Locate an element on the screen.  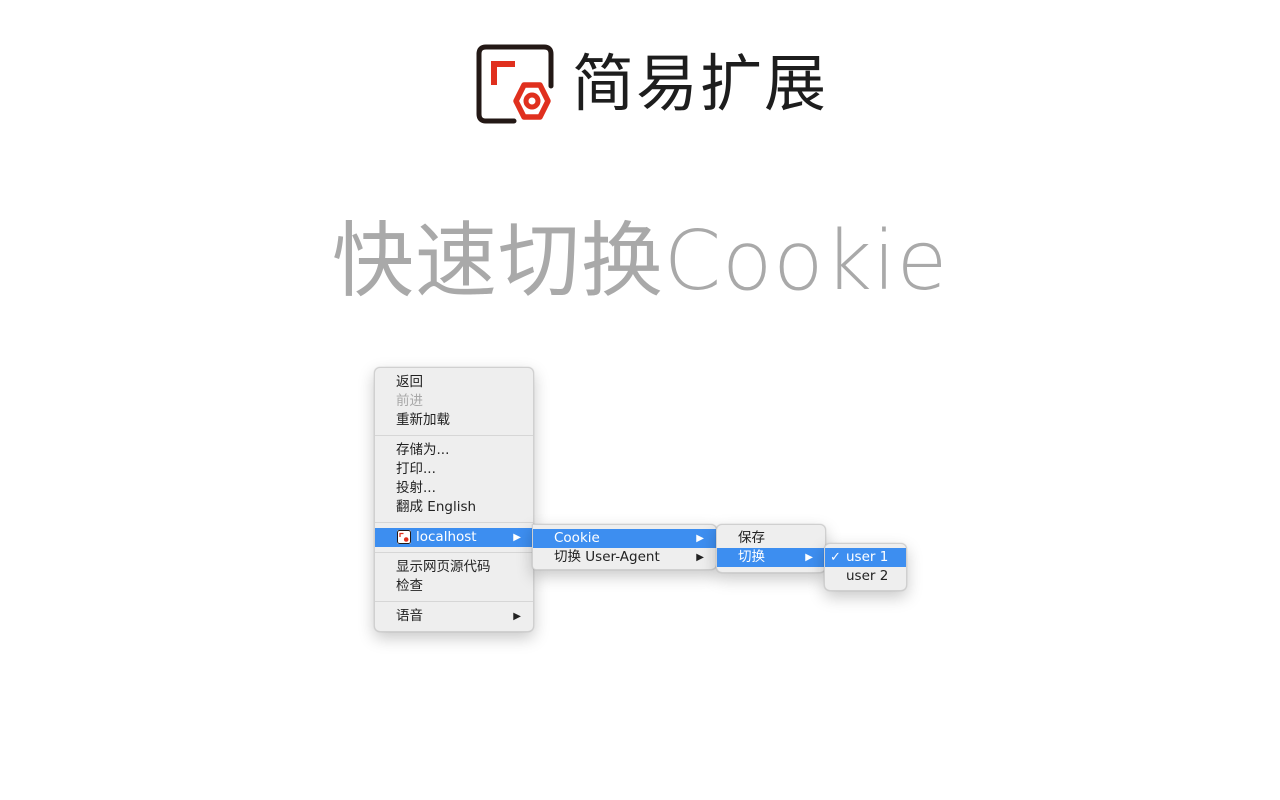
menu-item-label: 切换 User-Agent is located at coordinates (607, 557).